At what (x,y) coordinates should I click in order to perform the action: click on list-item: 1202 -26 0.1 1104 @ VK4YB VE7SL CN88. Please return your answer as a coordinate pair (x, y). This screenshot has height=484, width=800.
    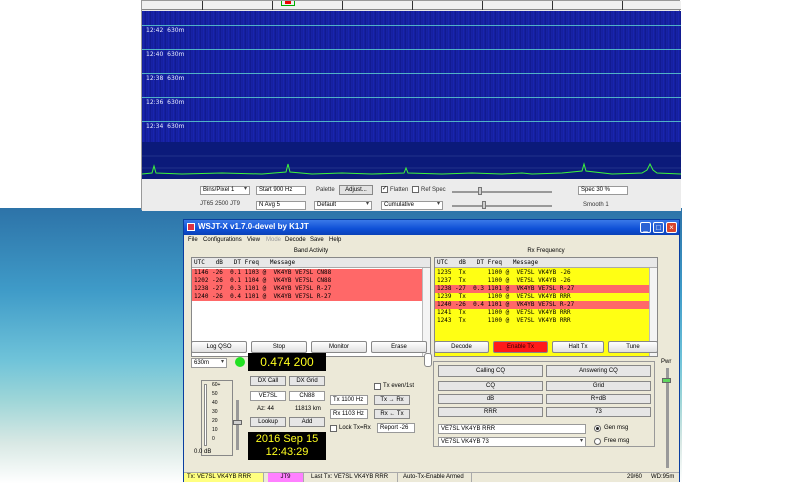
    Looking at the image, I should click on (311, 281).